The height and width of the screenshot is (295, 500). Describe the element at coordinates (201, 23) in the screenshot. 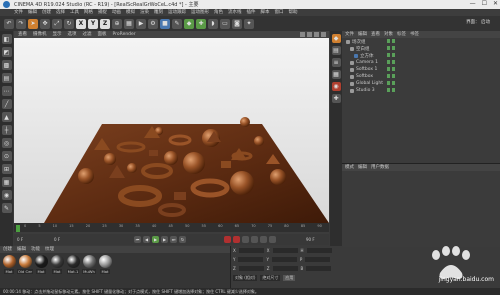

I see `array-icon: ✚` at that location.